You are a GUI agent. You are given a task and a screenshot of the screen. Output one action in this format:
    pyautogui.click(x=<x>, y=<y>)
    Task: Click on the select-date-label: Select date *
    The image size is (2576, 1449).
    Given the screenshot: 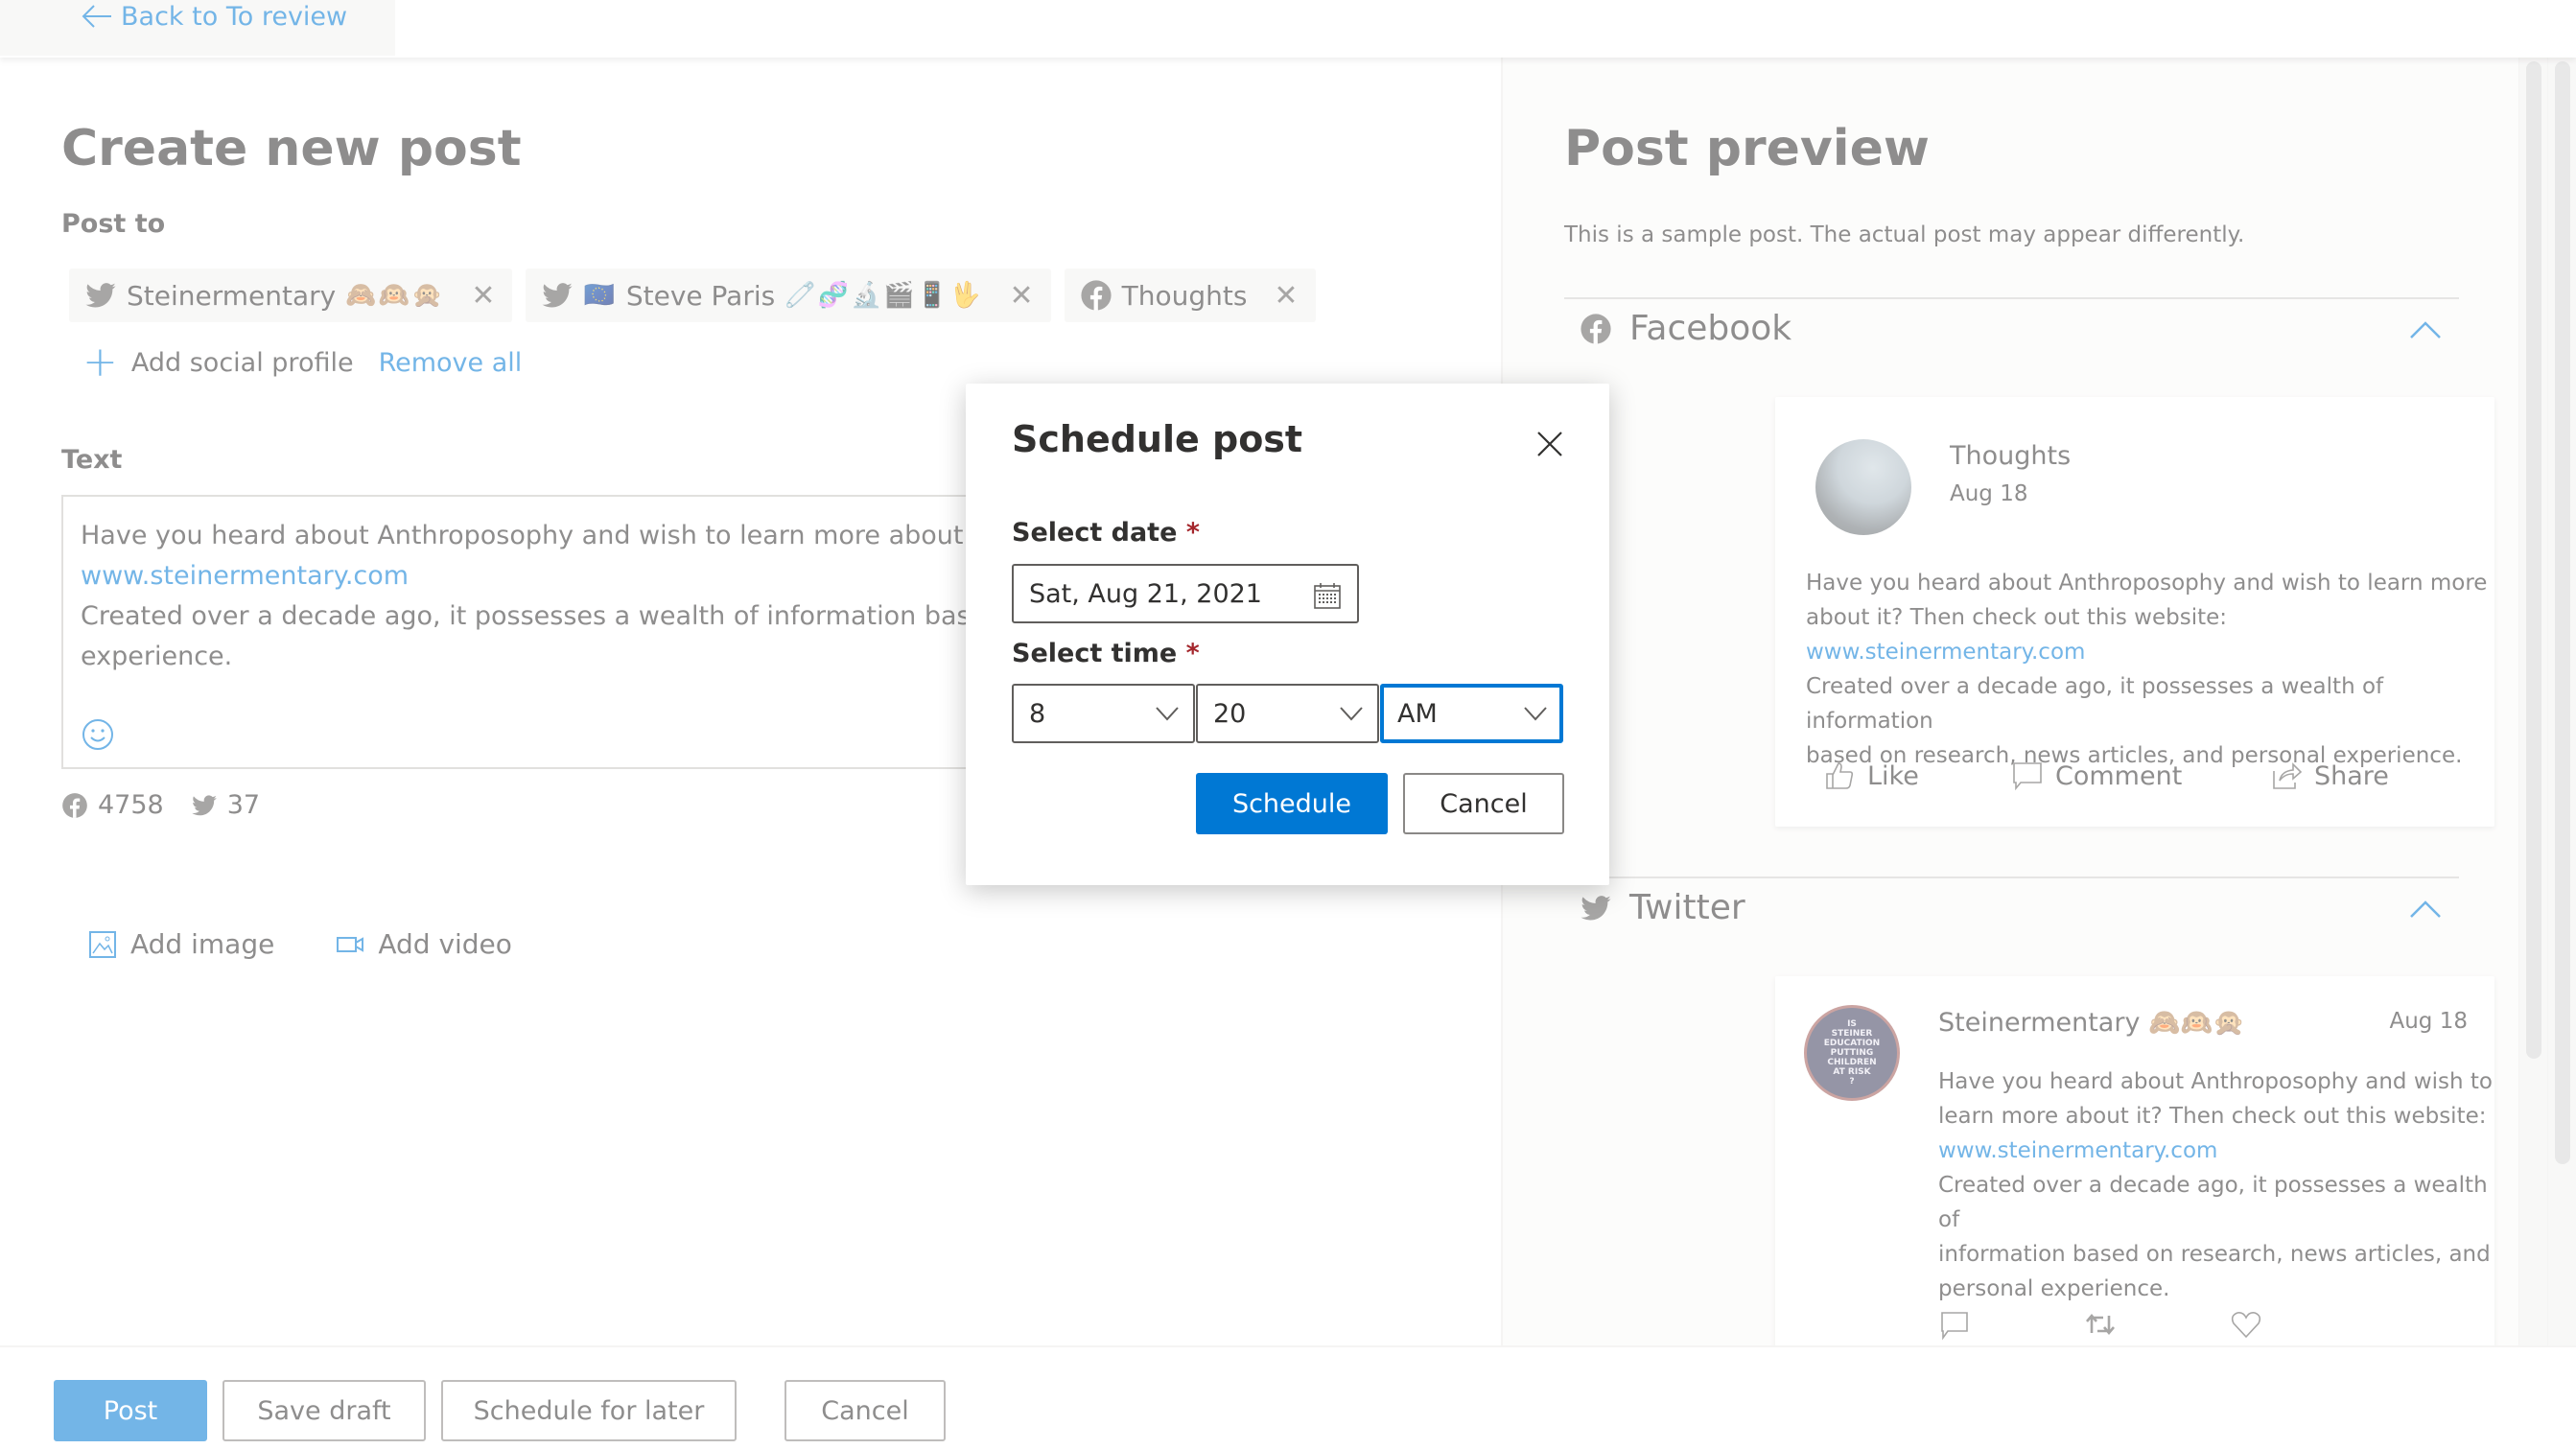 What is the action you would take?
    pyautogui.click(x=1106, y=533)
    